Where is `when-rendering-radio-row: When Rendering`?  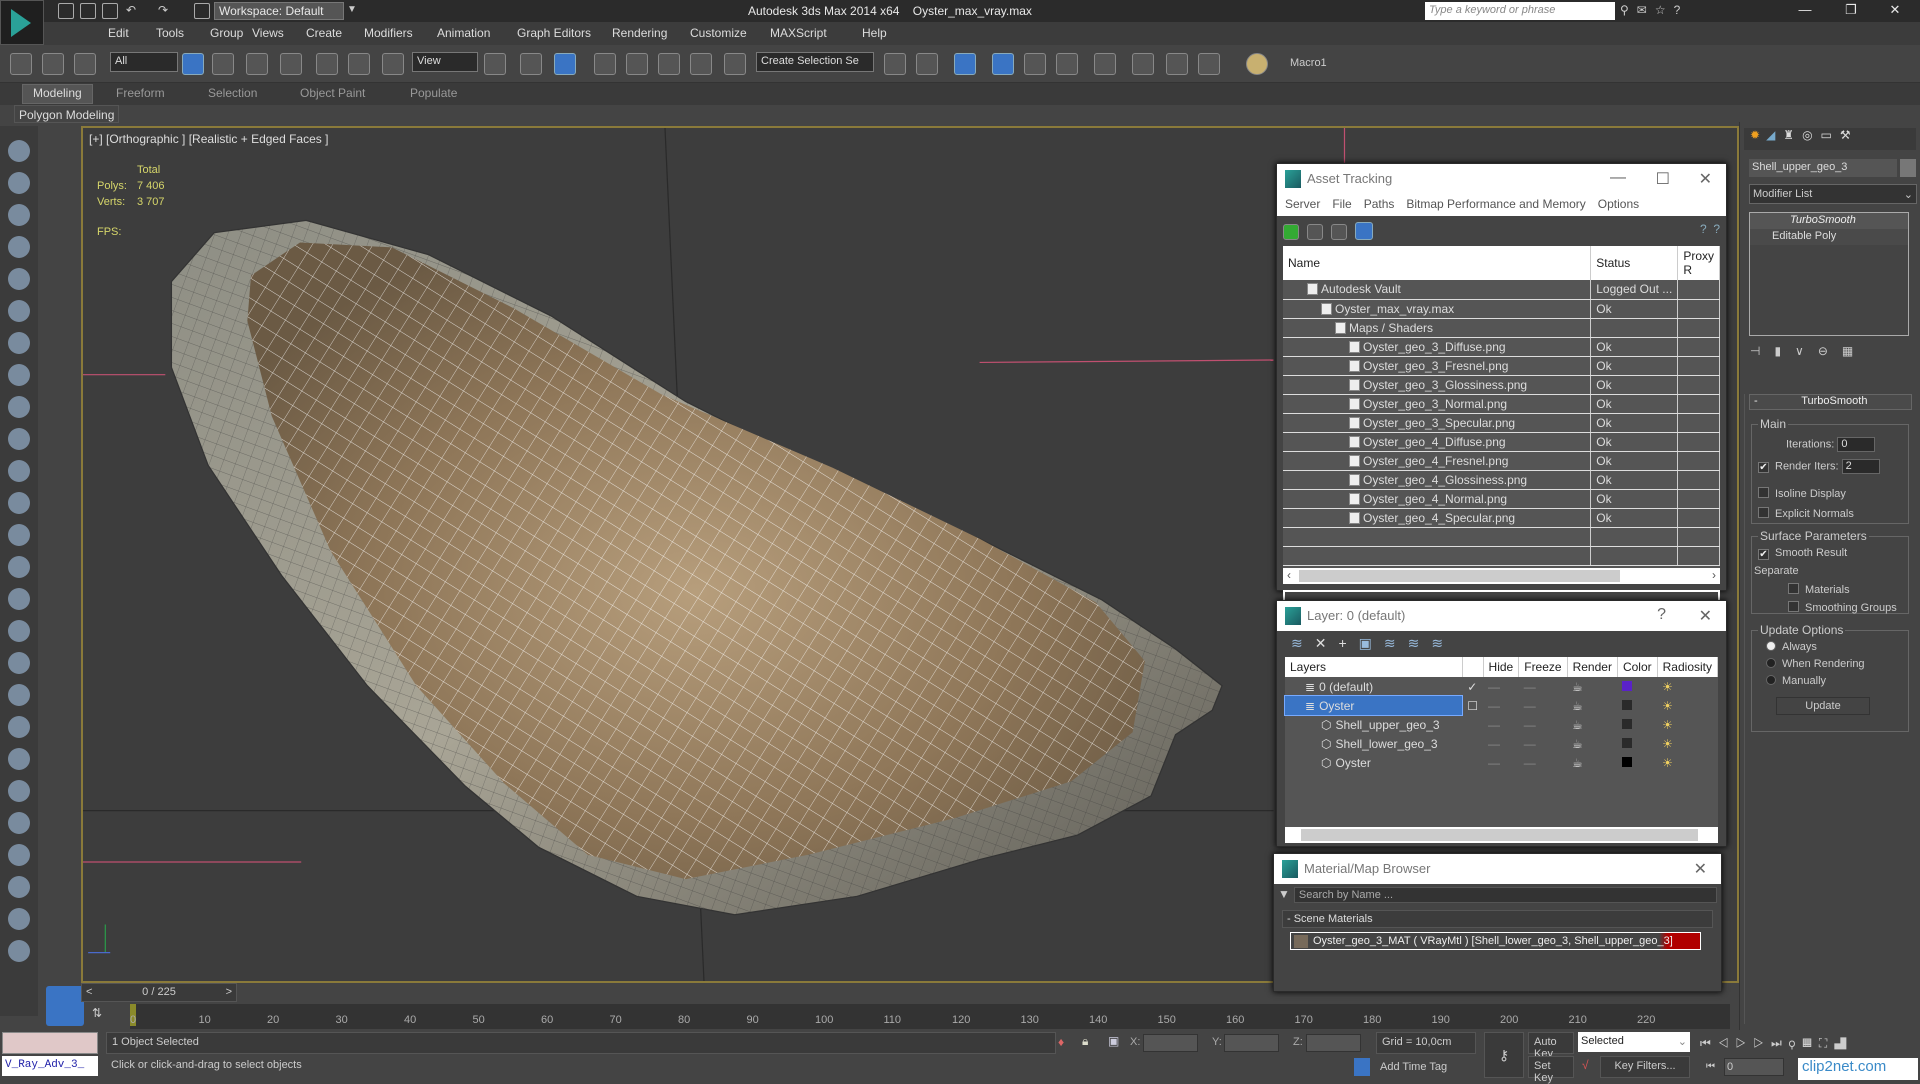 when-rendering-radio-row: When Rendering is located at coordinates (1815, 664).